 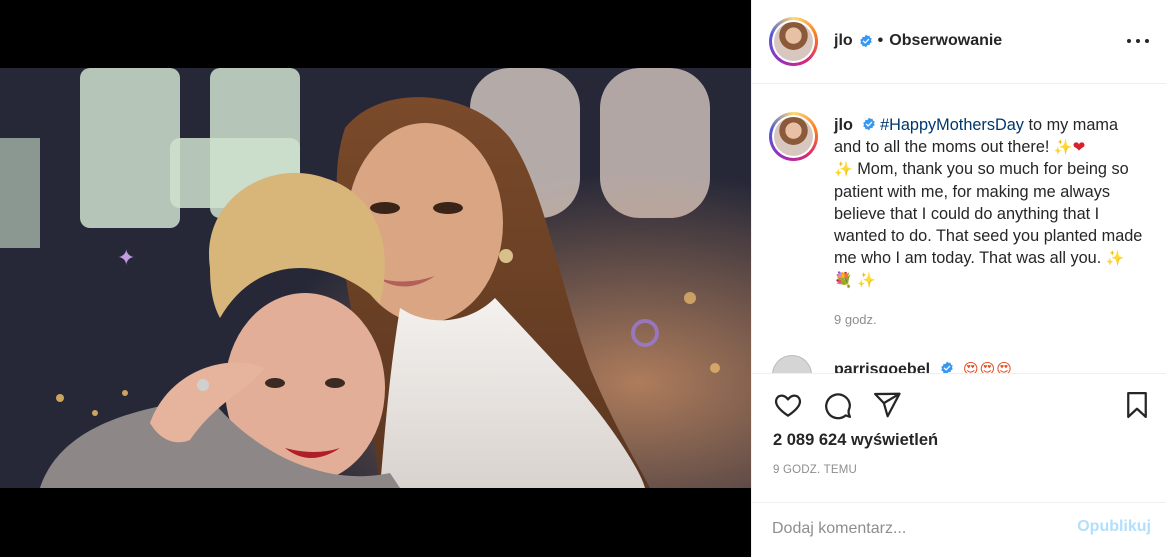 What do you see at coordinates (917, 529) in the screenshot?
I see `comment-input` at bounding box center [917, 529].